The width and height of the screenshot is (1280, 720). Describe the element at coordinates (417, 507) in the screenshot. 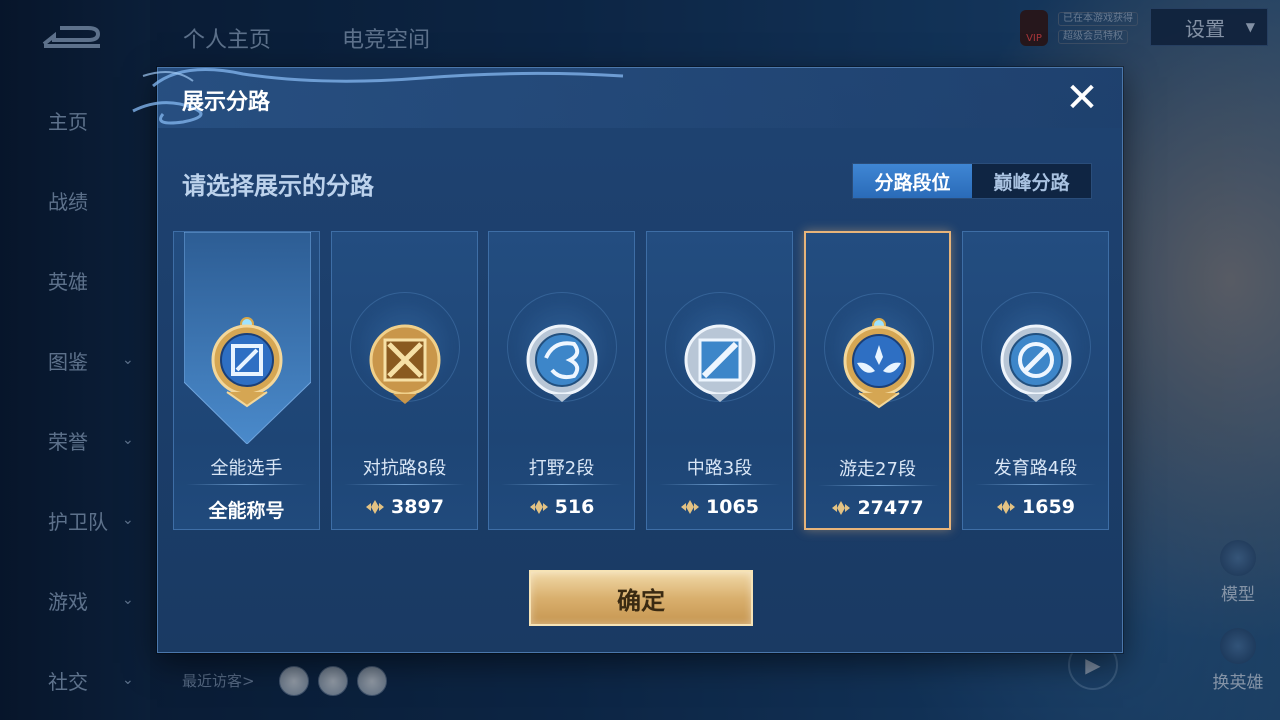

I see `lane-score-value: 3897` at that location.